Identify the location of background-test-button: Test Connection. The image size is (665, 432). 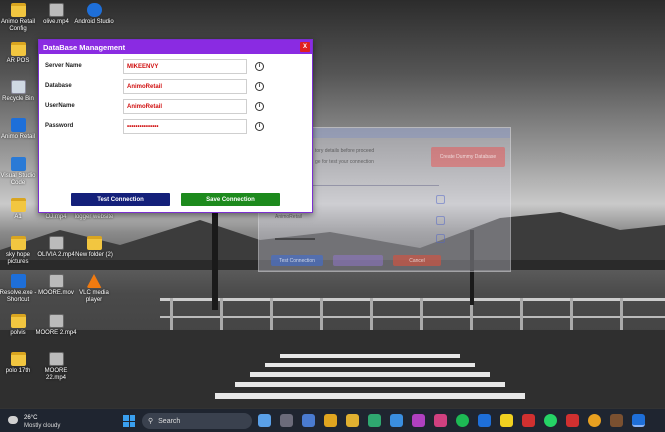
(297, 260).